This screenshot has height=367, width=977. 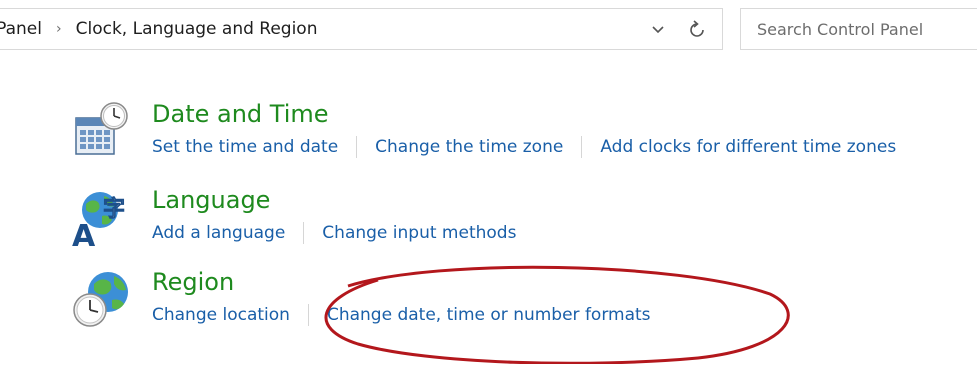 What do you see at coordinates (84, 234) in the screenshot?
I see `svg-text: A` at bounding box center [84, 234].